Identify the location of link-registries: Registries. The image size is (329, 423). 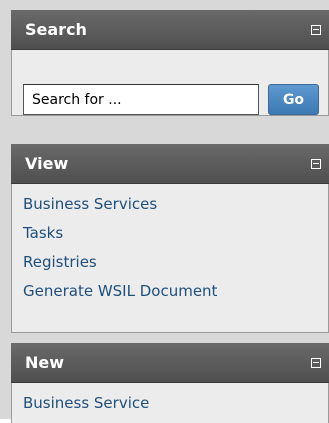
(60, 262).